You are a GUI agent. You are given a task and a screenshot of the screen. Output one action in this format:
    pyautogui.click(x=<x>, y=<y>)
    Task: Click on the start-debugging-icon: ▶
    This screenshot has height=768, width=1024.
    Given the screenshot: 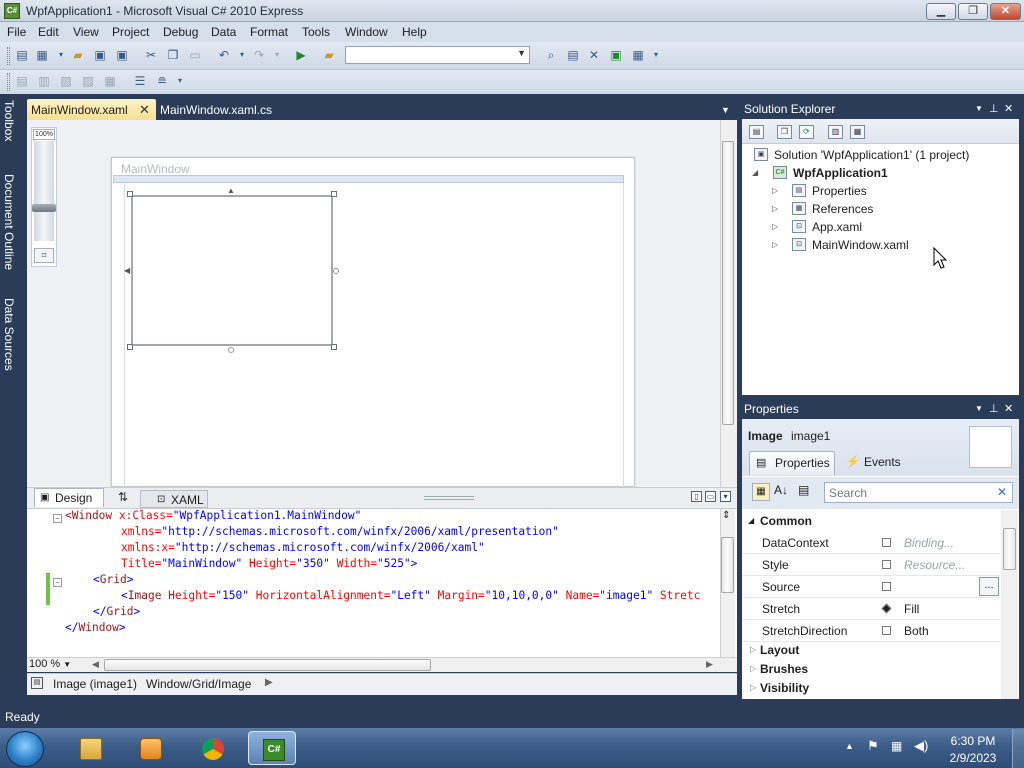 What is the action you would take?
    pyautogui.click(x=301, y=55)
    